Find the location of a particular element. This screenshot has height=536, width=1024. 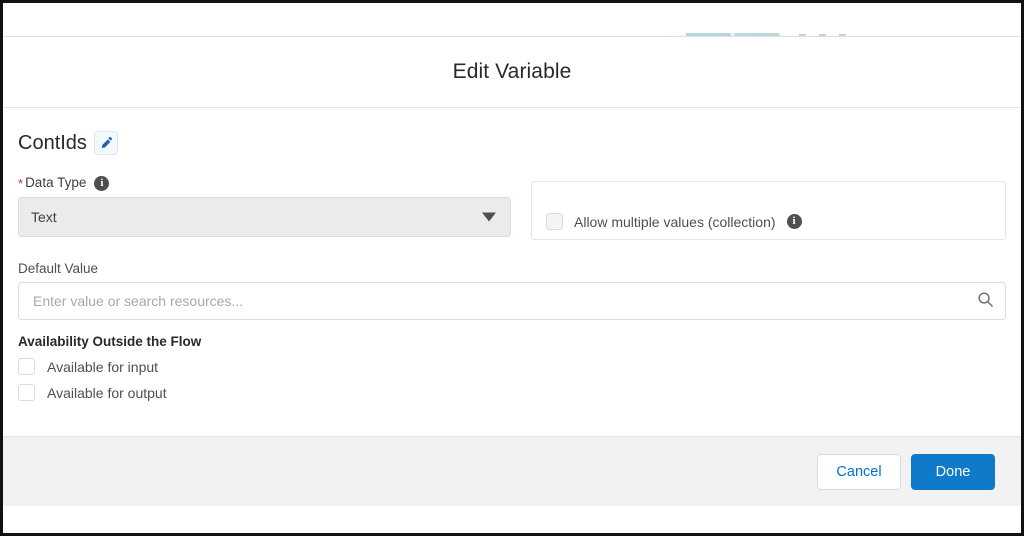

allow-multiple-row: Allow multiple values (collection) i is located at coordinates (674, 221).